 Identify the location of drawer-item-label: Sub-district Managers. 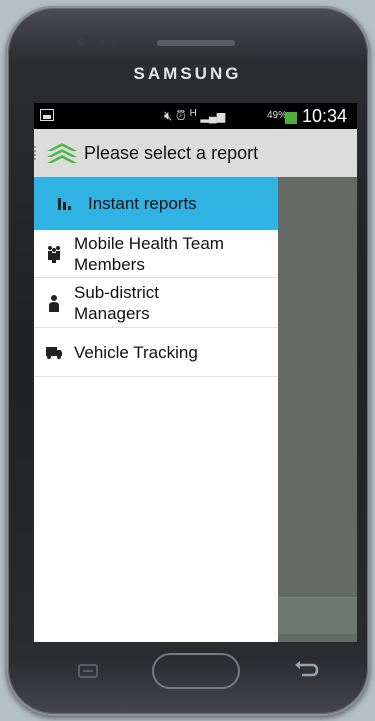
(117, 302).